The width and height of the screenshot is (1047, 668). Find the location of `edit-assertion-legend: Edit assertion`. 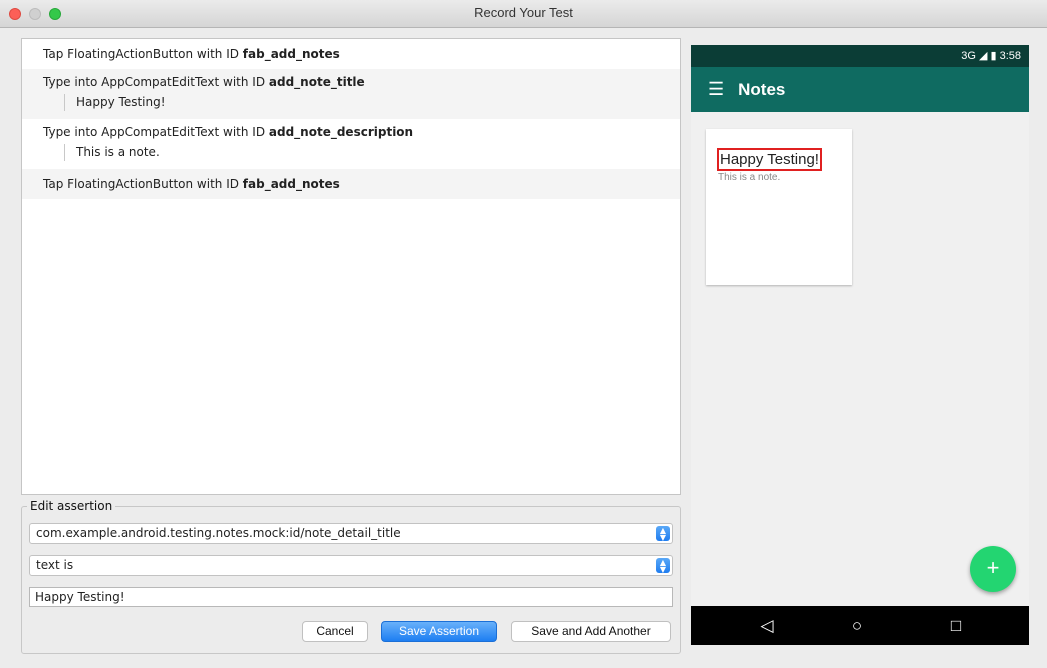

edit-assertion-legend: Edit assertion is located at coordinates (71, 506).